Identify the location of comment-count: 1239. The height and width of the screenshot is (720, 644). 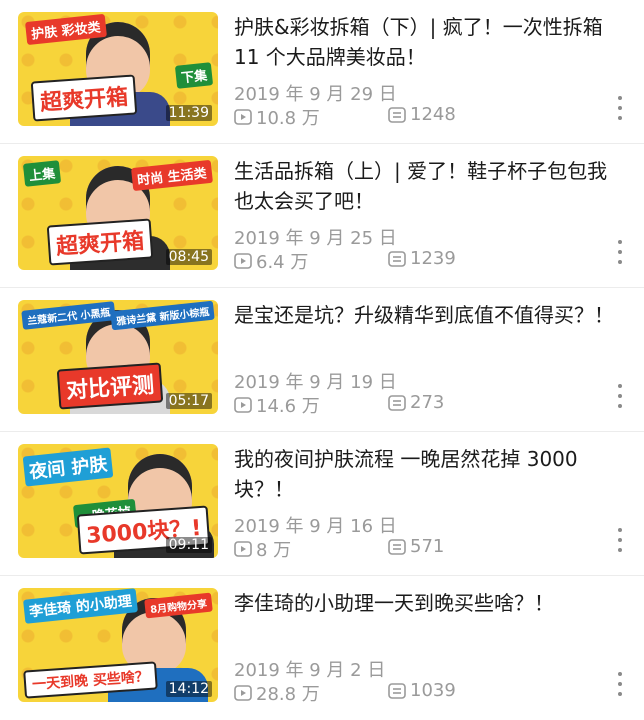
(422, 258).